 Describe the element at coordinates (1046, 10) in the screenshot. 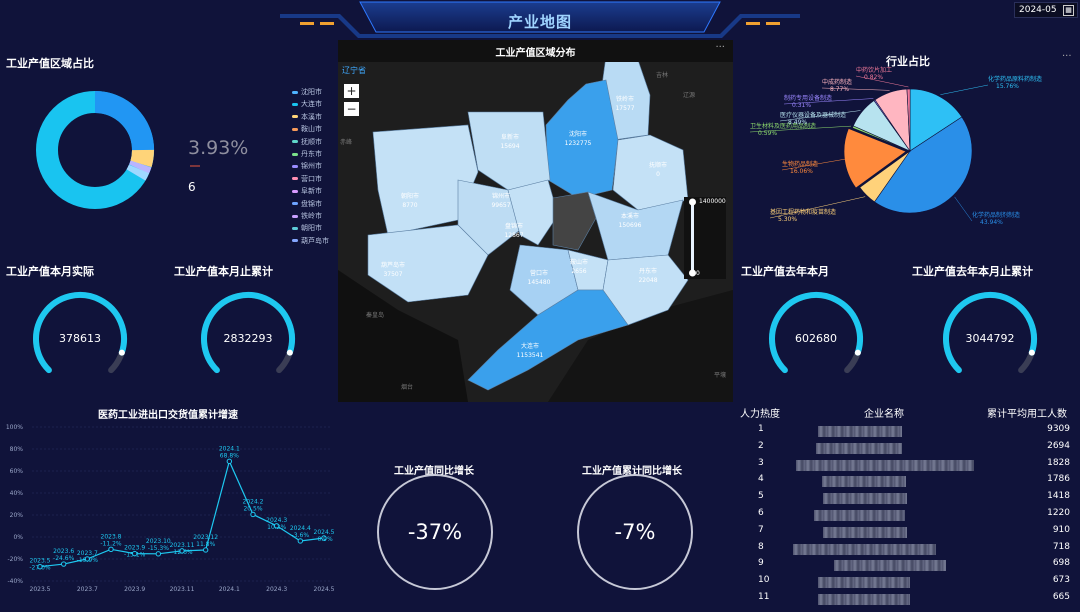

I see `date-picker: 2024-05 ▦` at that location.